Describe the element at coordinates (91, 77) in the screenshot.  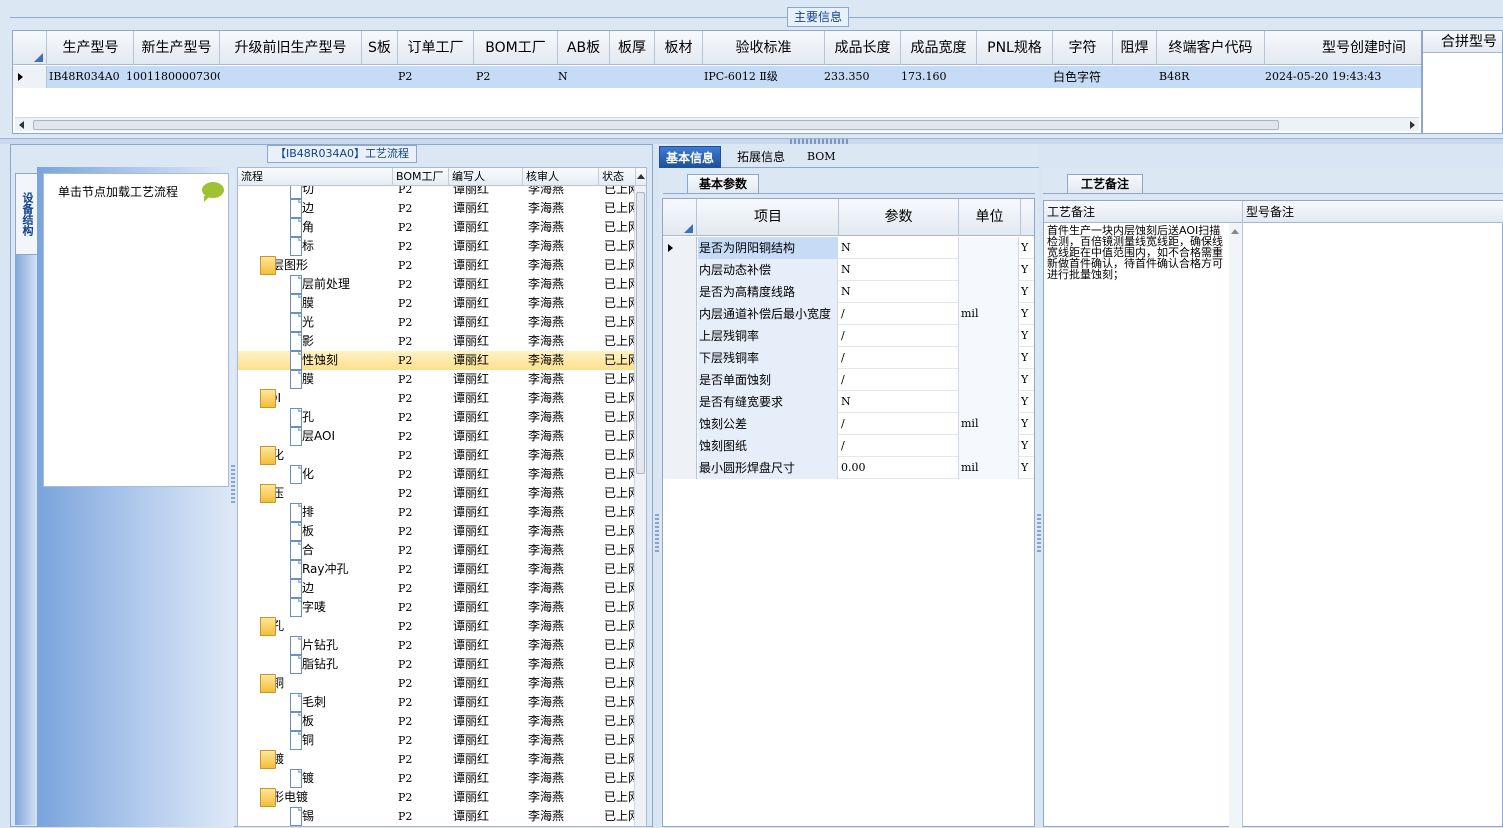
I see `cell-prod-model: IB48R034A0` at that location.